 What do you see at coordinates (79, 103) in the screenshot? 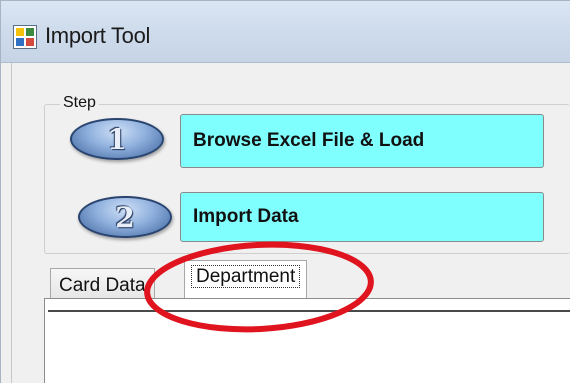
I see `step-group-label: Step` at bounding box center [79, 103].